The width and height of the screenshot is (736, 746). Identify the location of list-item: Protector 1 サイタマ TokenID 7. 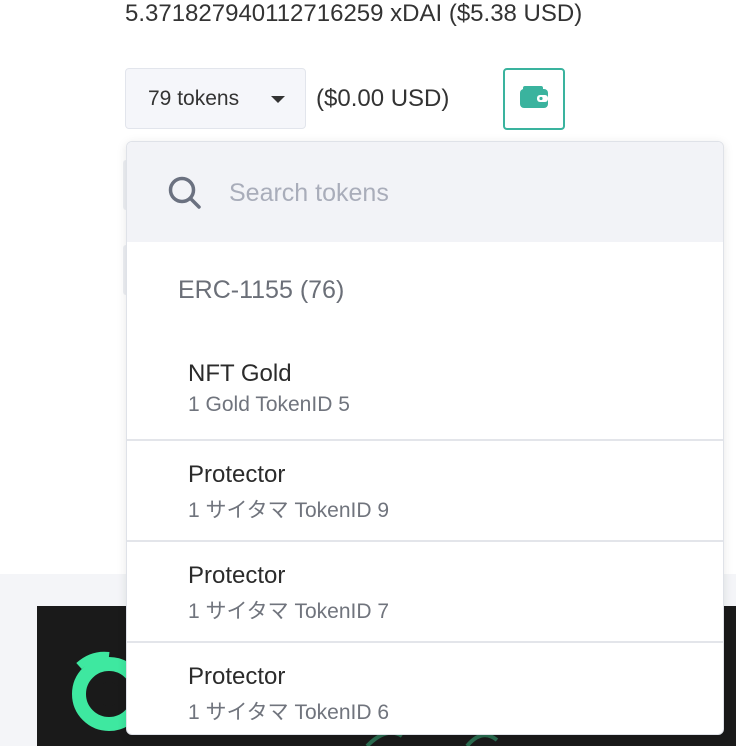
(425, 592).